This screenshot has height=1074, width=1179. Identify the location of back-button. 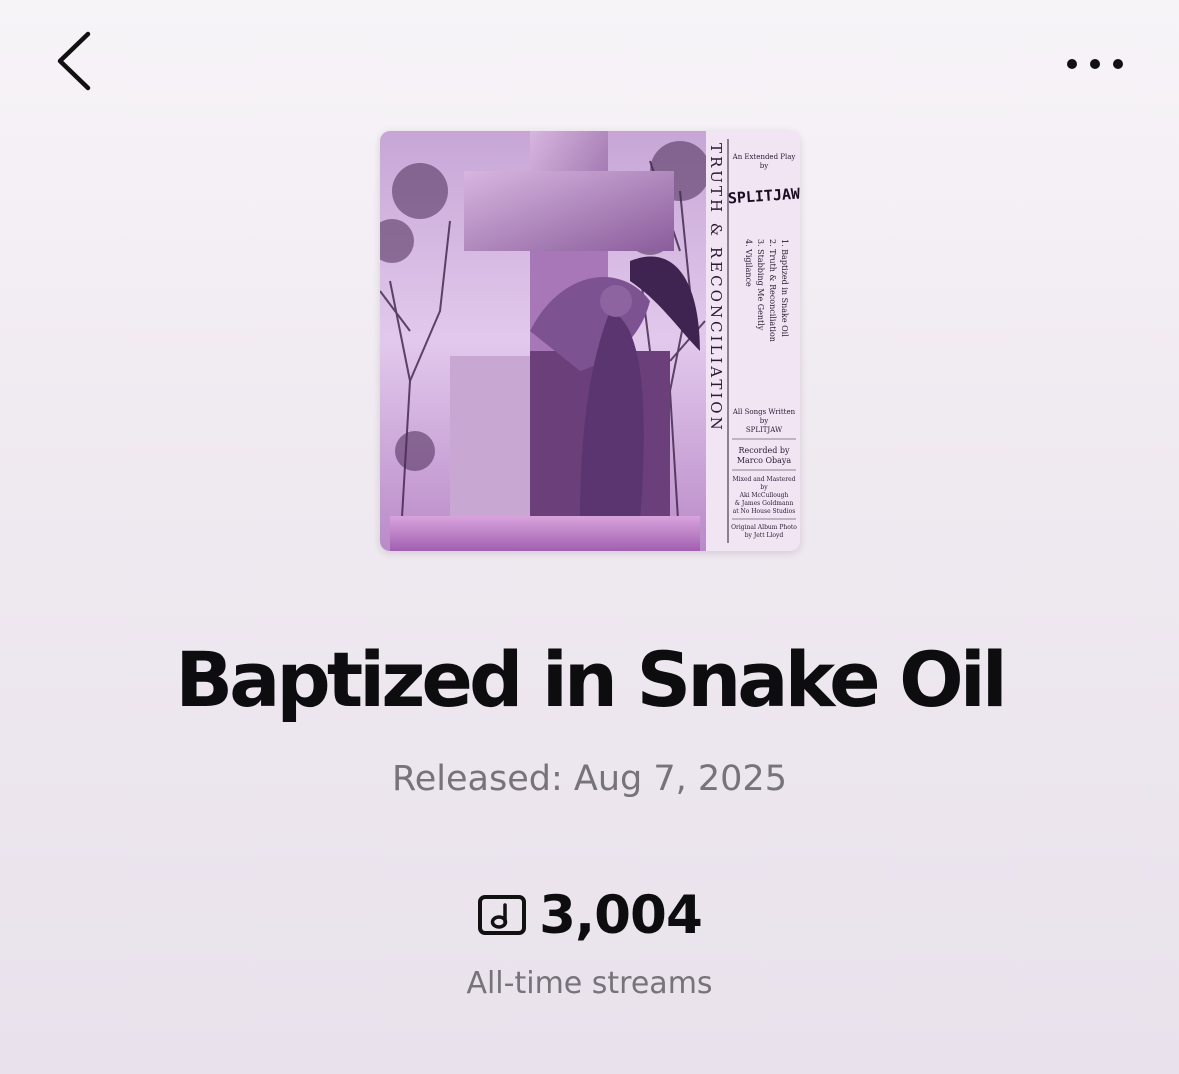
(76, 61).